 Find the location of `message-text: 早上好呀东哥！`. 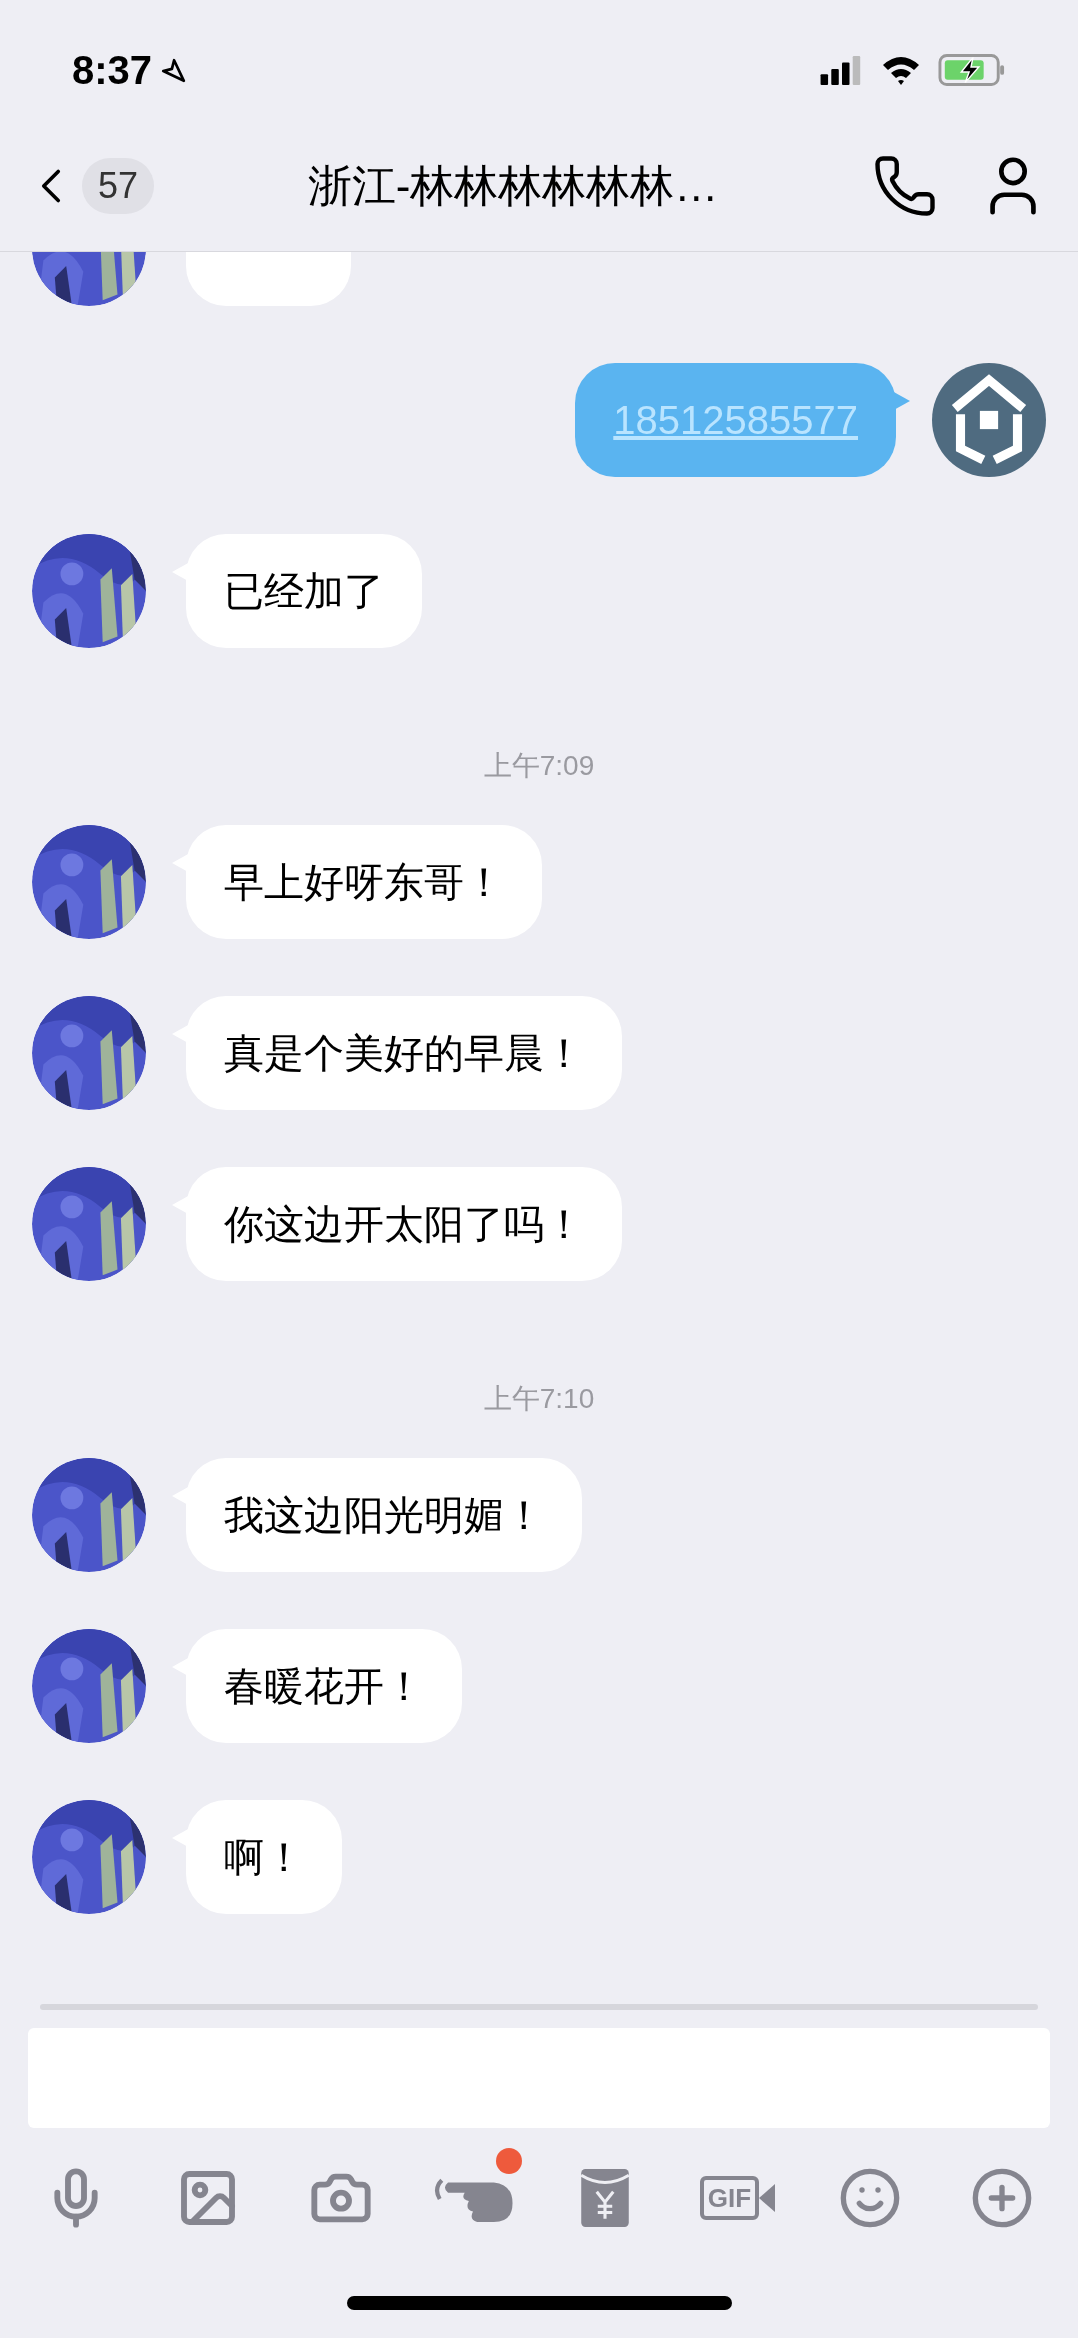

message-text: 早上好呀东哥！ is located at coordinates (364, 882).